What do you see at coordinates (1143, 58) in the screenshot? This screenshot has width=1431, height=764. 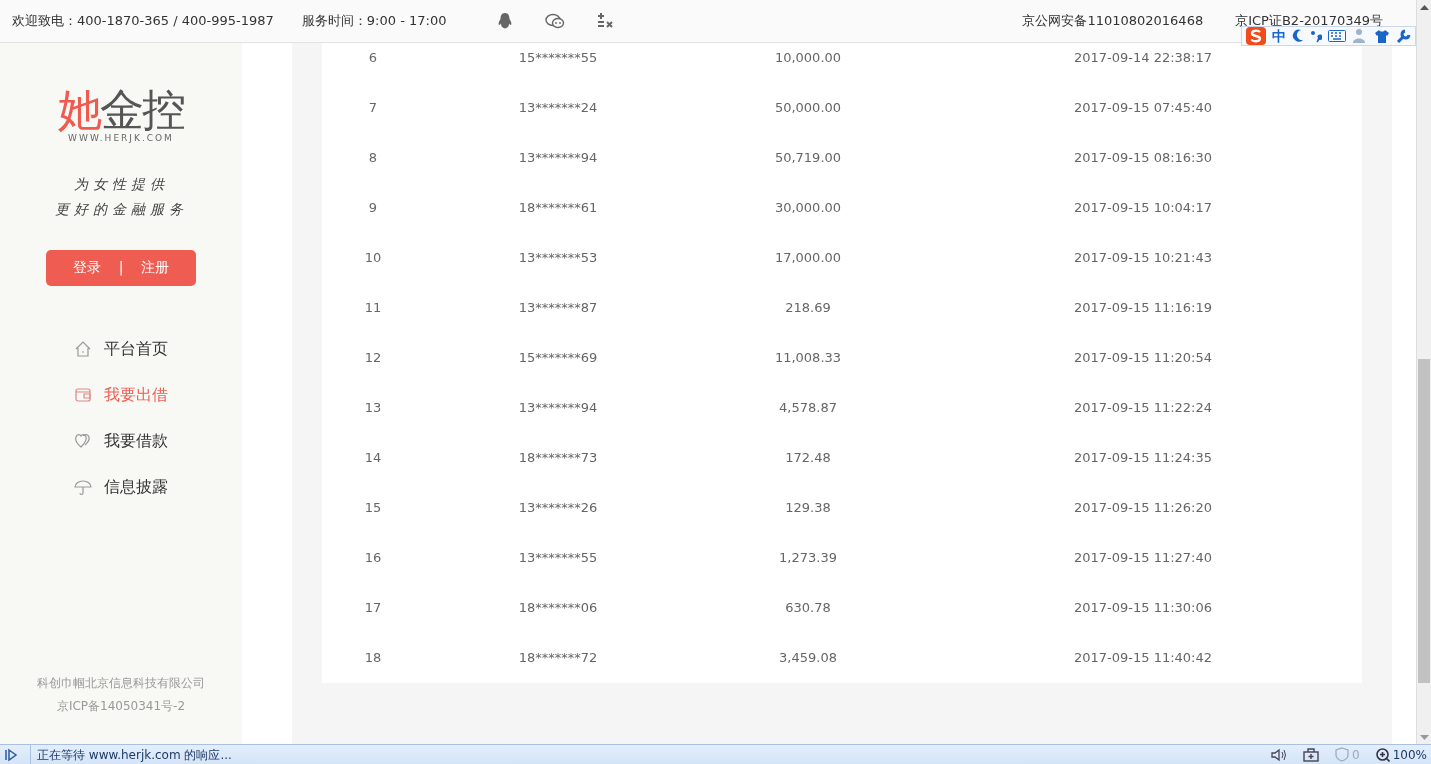 I see `table-cell-text: 2017-09-14 22:38:17` at bounding box center [1143, 58].